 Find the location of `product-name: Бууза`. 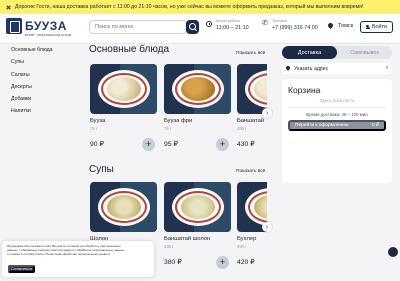

product-name: Бууза is located at coordinates (98, 121).